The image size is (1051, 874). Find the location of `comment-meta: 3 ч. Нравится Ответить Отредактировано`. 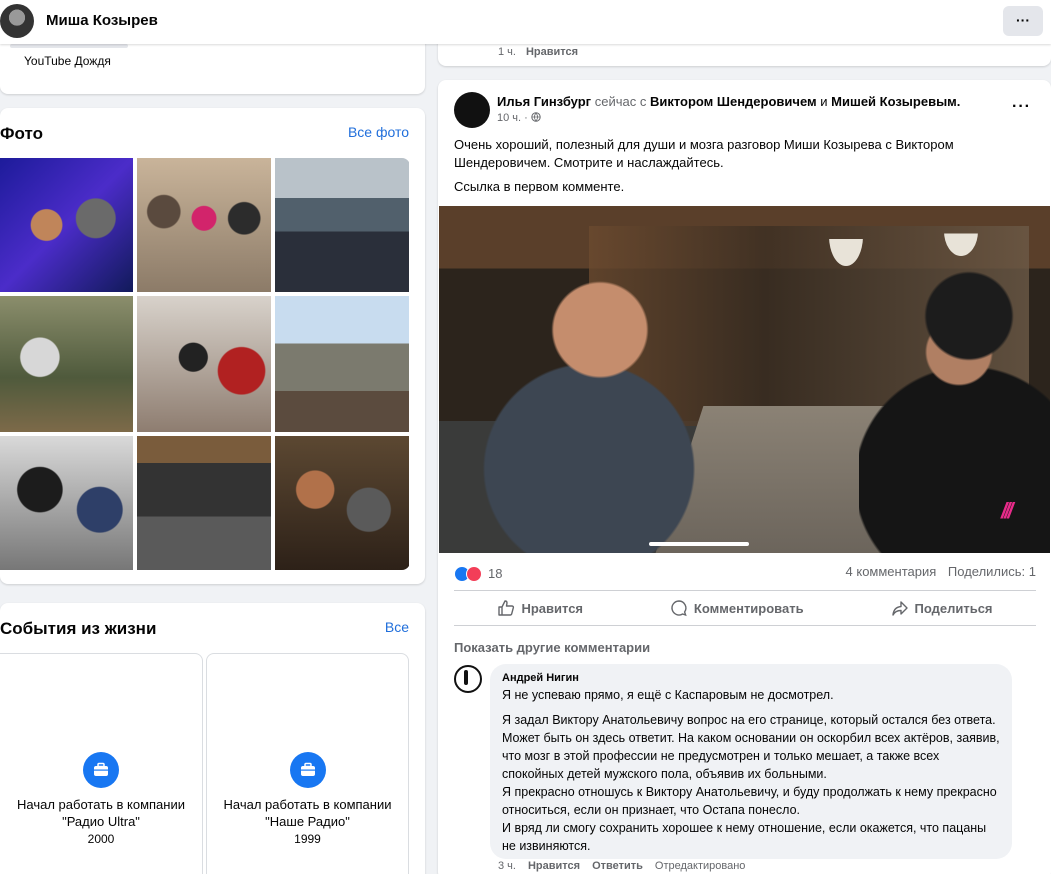

comment-meta: 3 ч. Нравится Ответить Отредактировано is located at coordinates (621, 866).